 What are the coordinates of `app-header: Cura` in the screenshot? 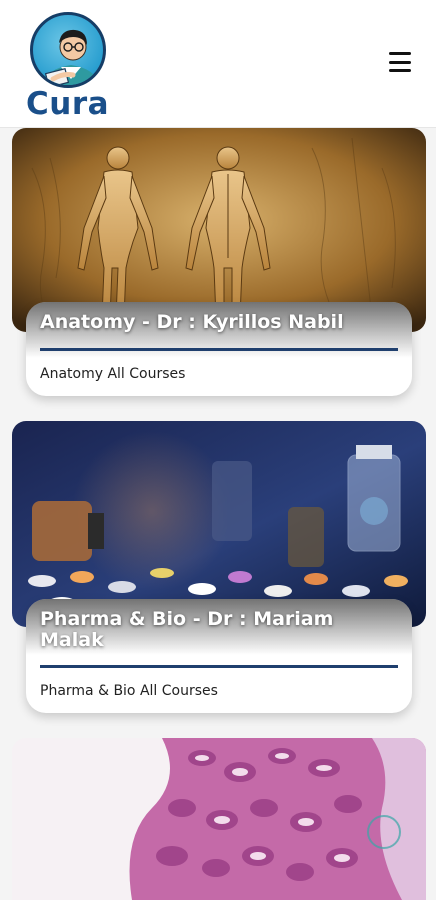 It's located at (218, 64).